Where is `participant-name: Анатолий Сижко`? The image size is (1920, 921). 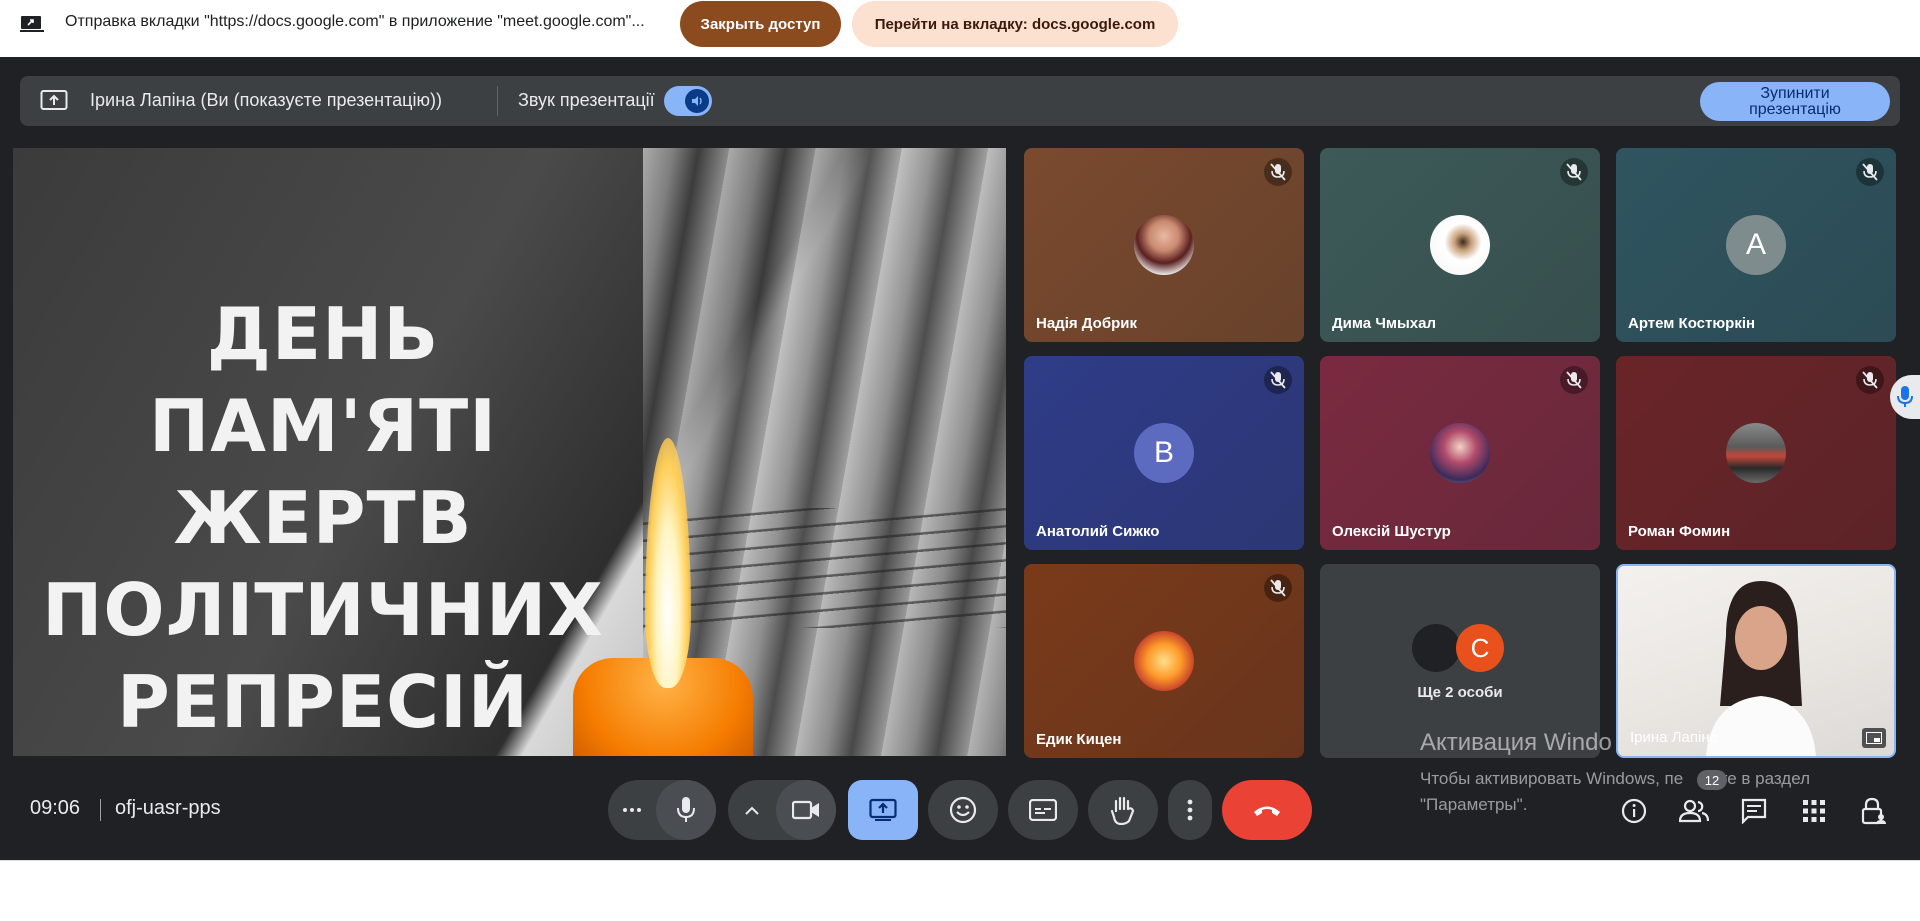
participant-name: Анатолий Сижко is located at coordinates (1098, 531).